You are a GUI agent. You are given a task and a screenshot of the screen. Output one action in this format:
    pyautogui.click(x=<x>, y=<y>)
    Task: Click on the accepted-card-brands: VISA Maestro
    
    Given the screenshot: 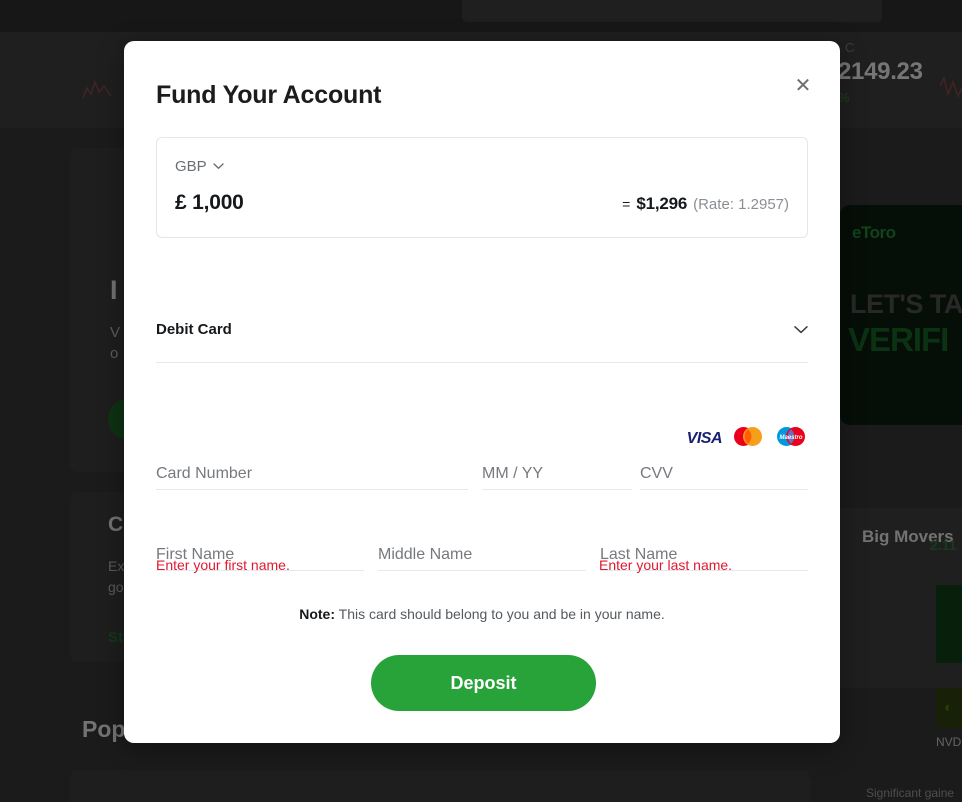 What is the action you would take?
    pyautogui.click(x=747, y=439)
    